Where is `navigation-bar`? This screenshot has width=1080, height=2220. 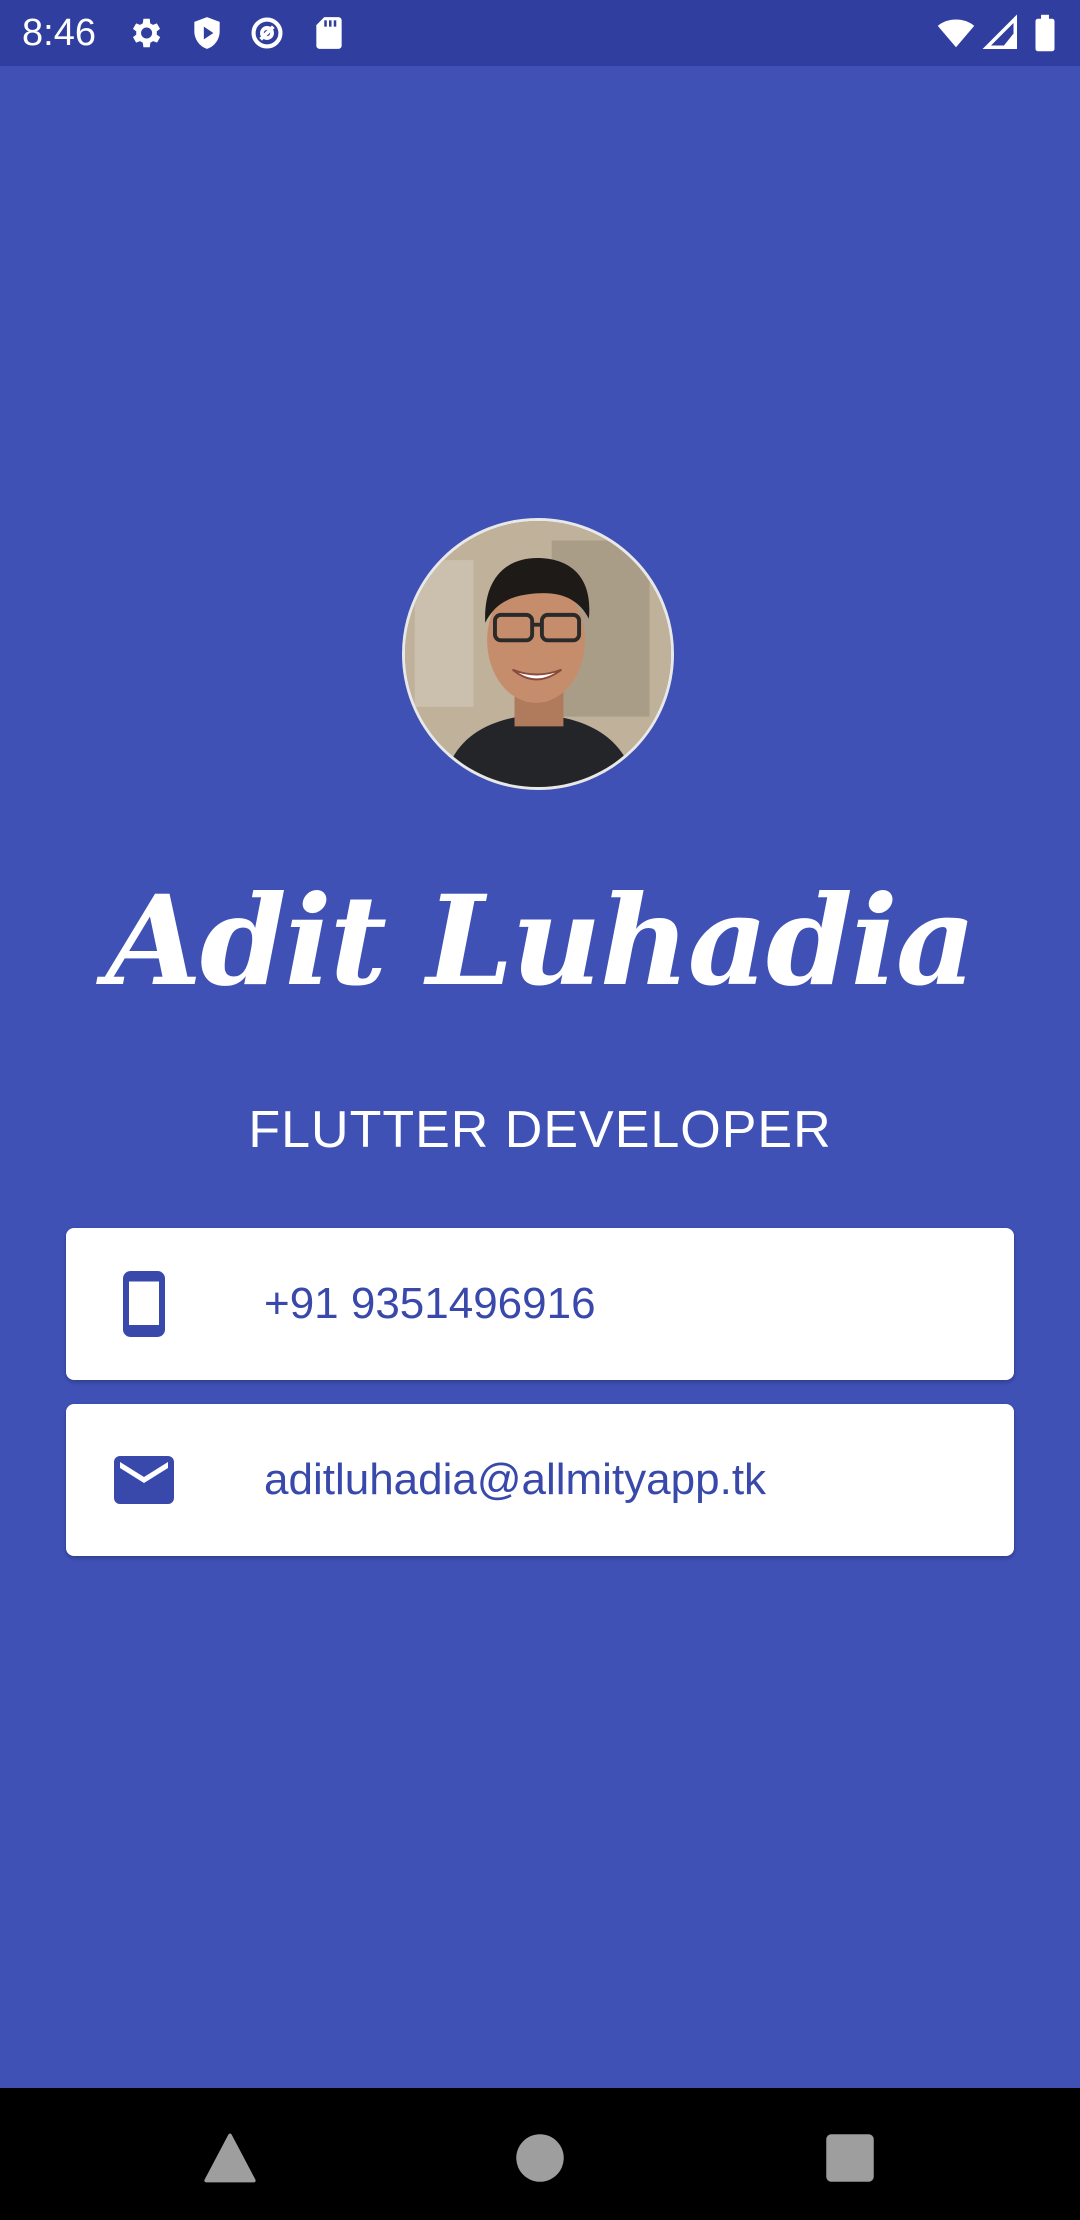 navigation-bar is located at coordinates (540, 2154).